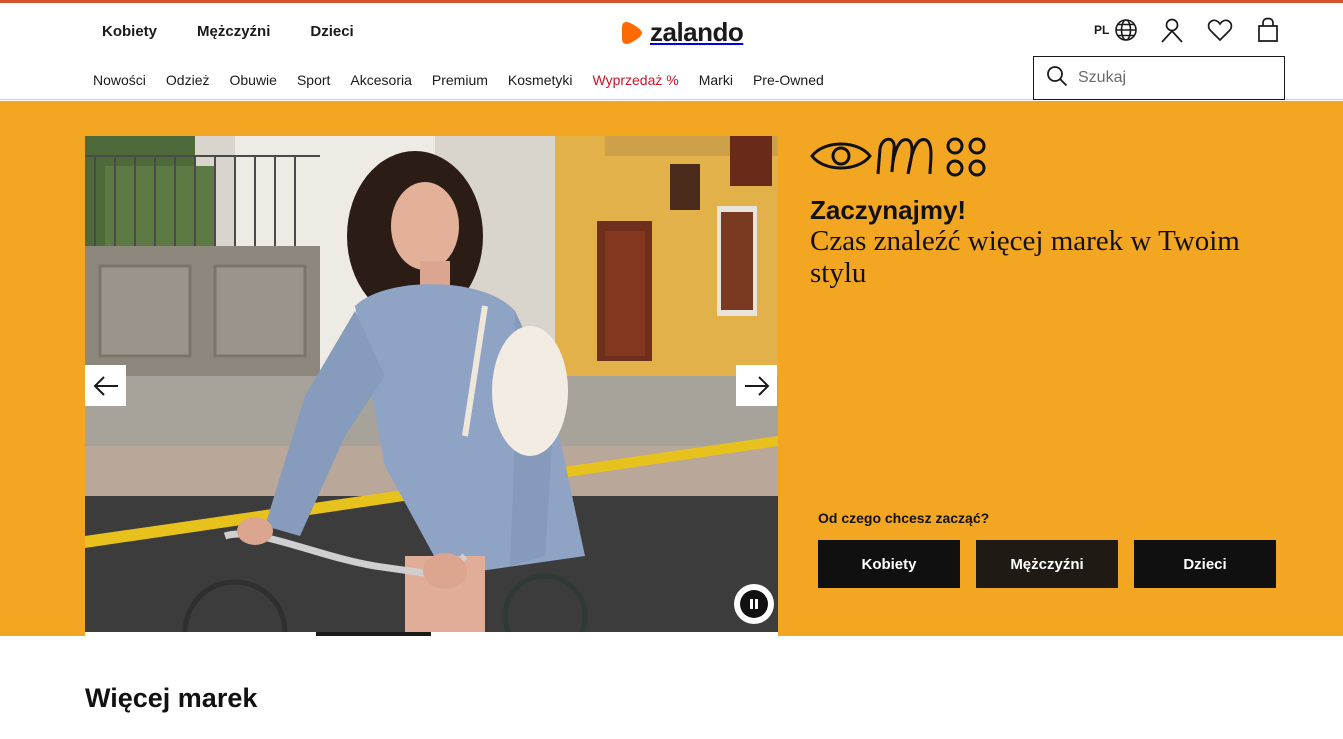 Image resolution: width=1343 pixels, height=739 pixels. What do you see at coordinates (252, 80) in the screenshot?
I see `category-shoes: Obuwie` at bounding box center [252, 80].